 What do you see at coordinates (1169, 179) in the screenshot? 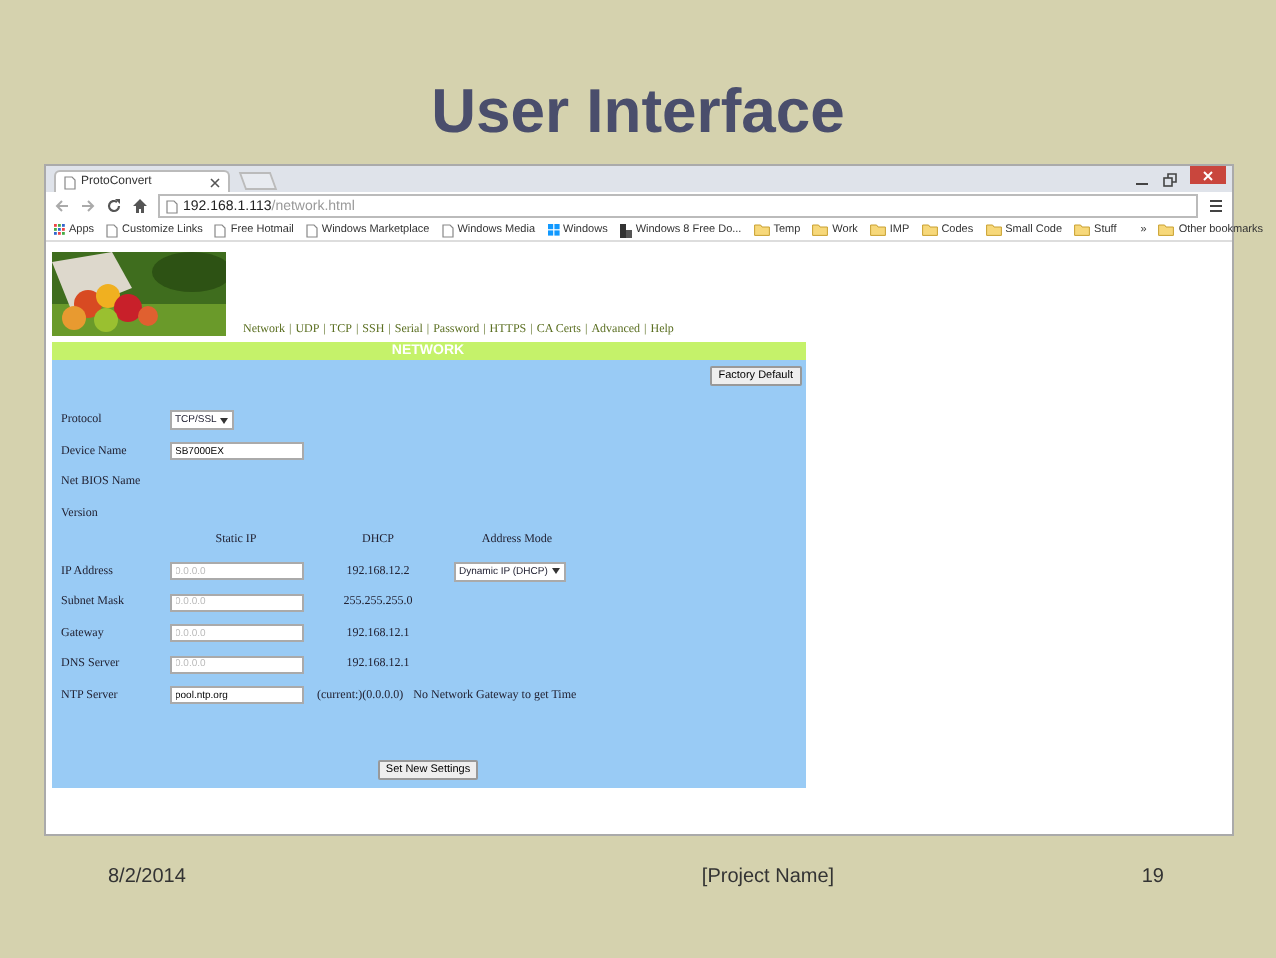
I see `restore-icon` at bounding box center [1169, 179].